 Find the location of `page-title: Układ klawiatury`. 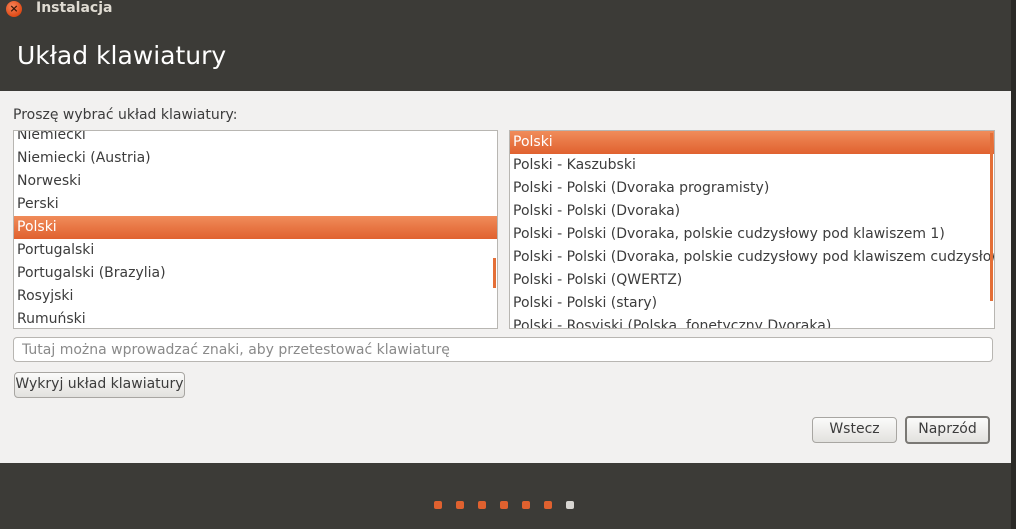

page-title: Układ klawiatury is located at coordinates (122, 55).